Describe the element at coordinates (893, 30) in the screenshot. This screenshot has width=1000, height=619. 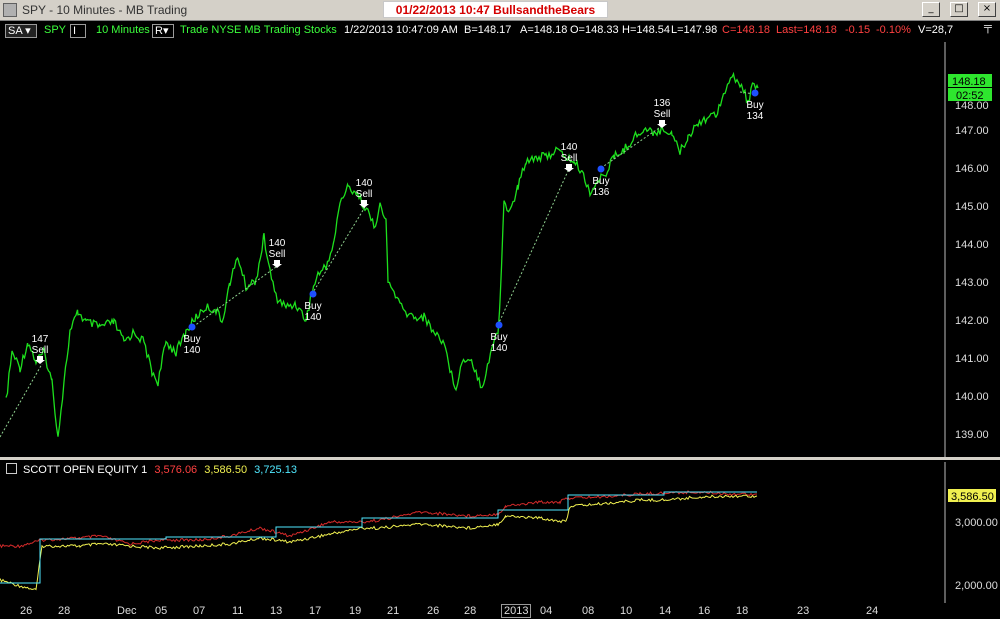
I see `quote-change-pct: -0.10%` at that location.